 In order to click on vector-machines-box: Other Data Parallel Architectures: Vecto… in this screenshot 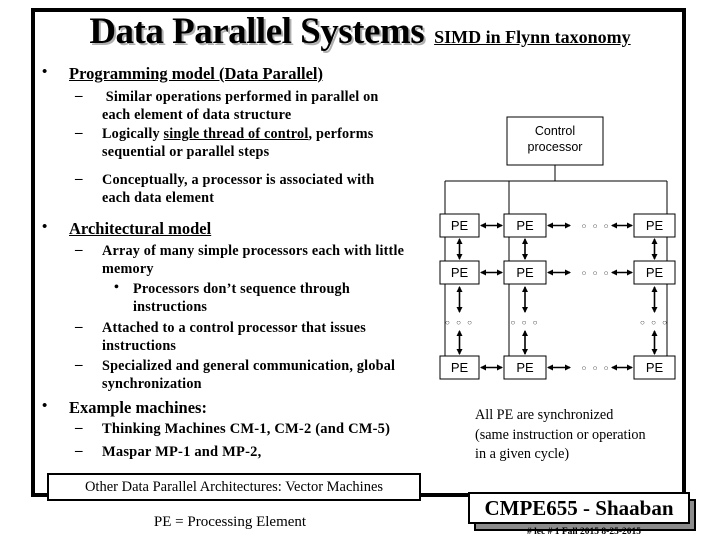, I will do `click(234, 487)`.